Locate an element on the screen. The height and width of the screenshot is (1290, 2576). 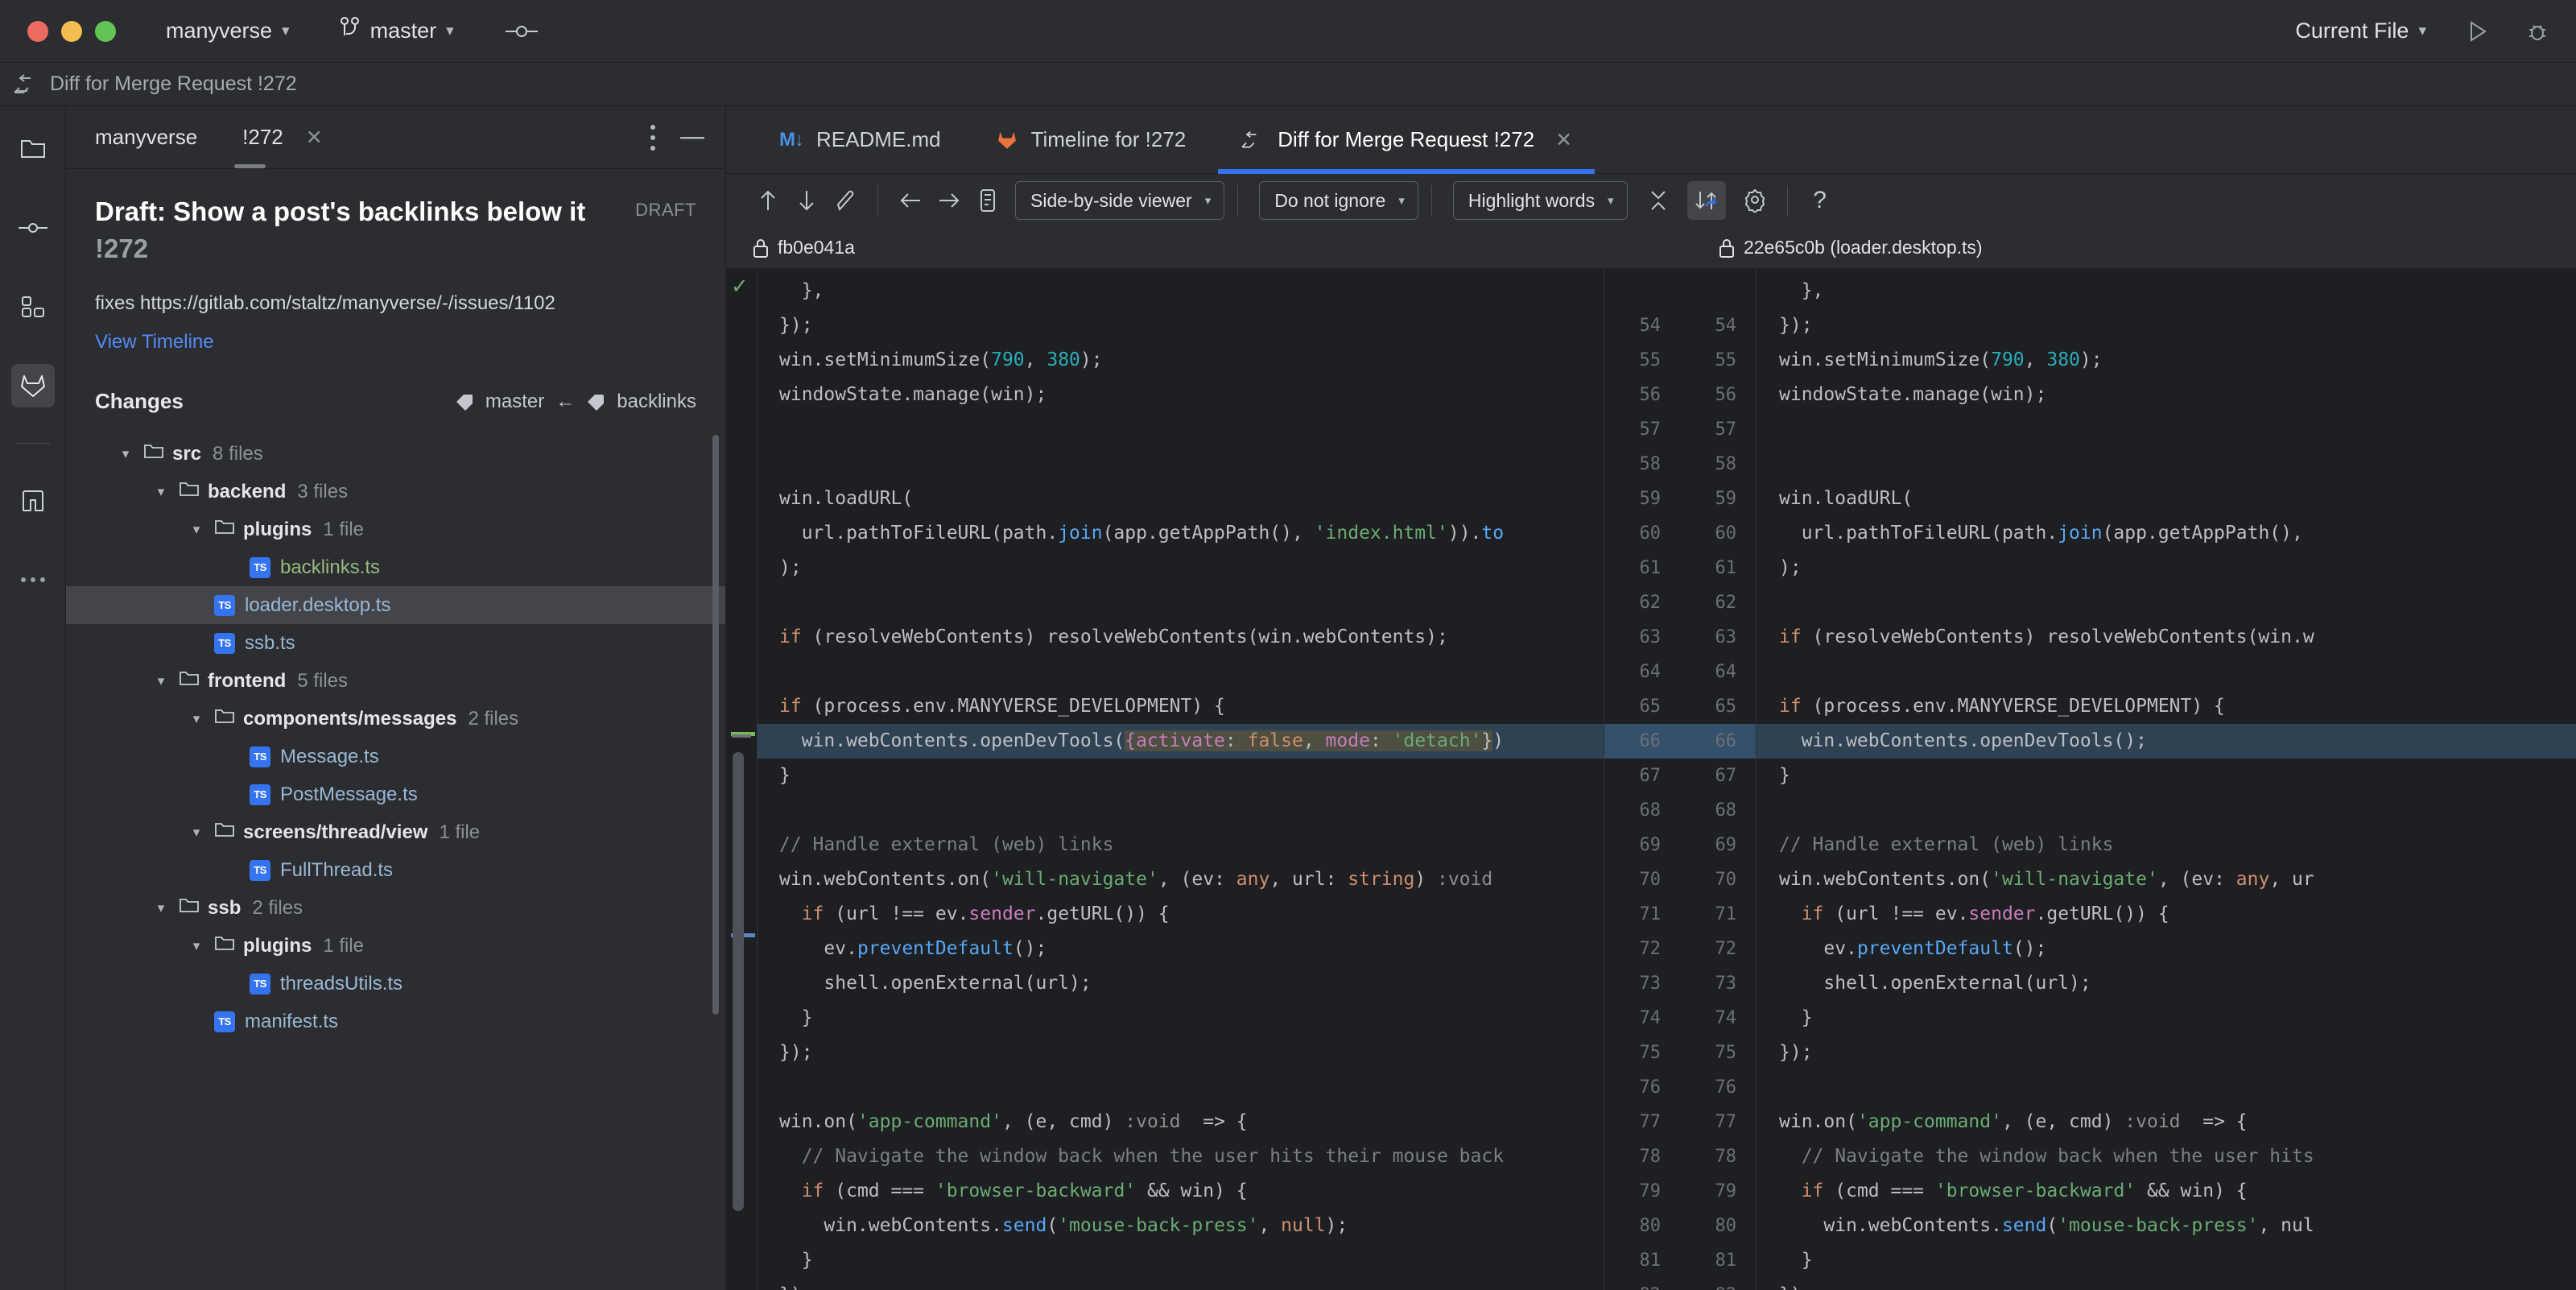
more-vertical-icon is located at coordinates (653, 137).